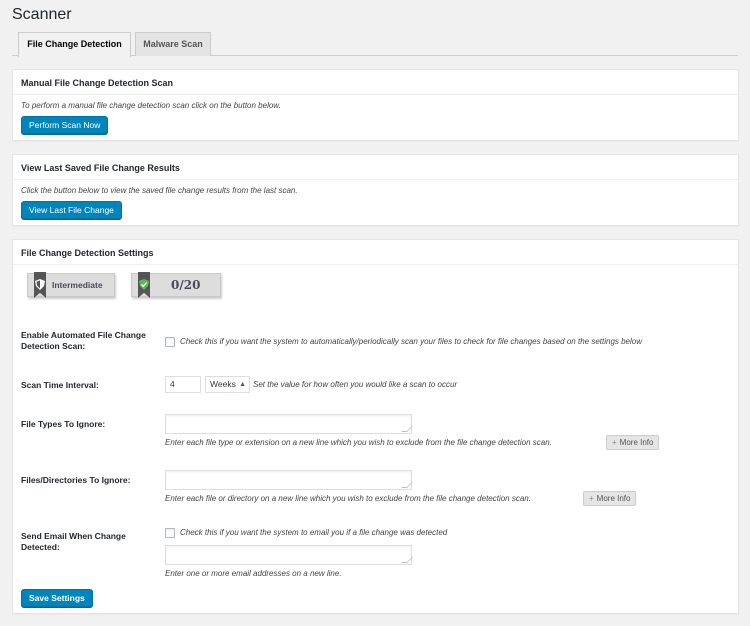 The image size is (750, 626). Describe the element at coordinates (183, 384) in the screenshot. I see `scan-interval-input: 4` at that location.